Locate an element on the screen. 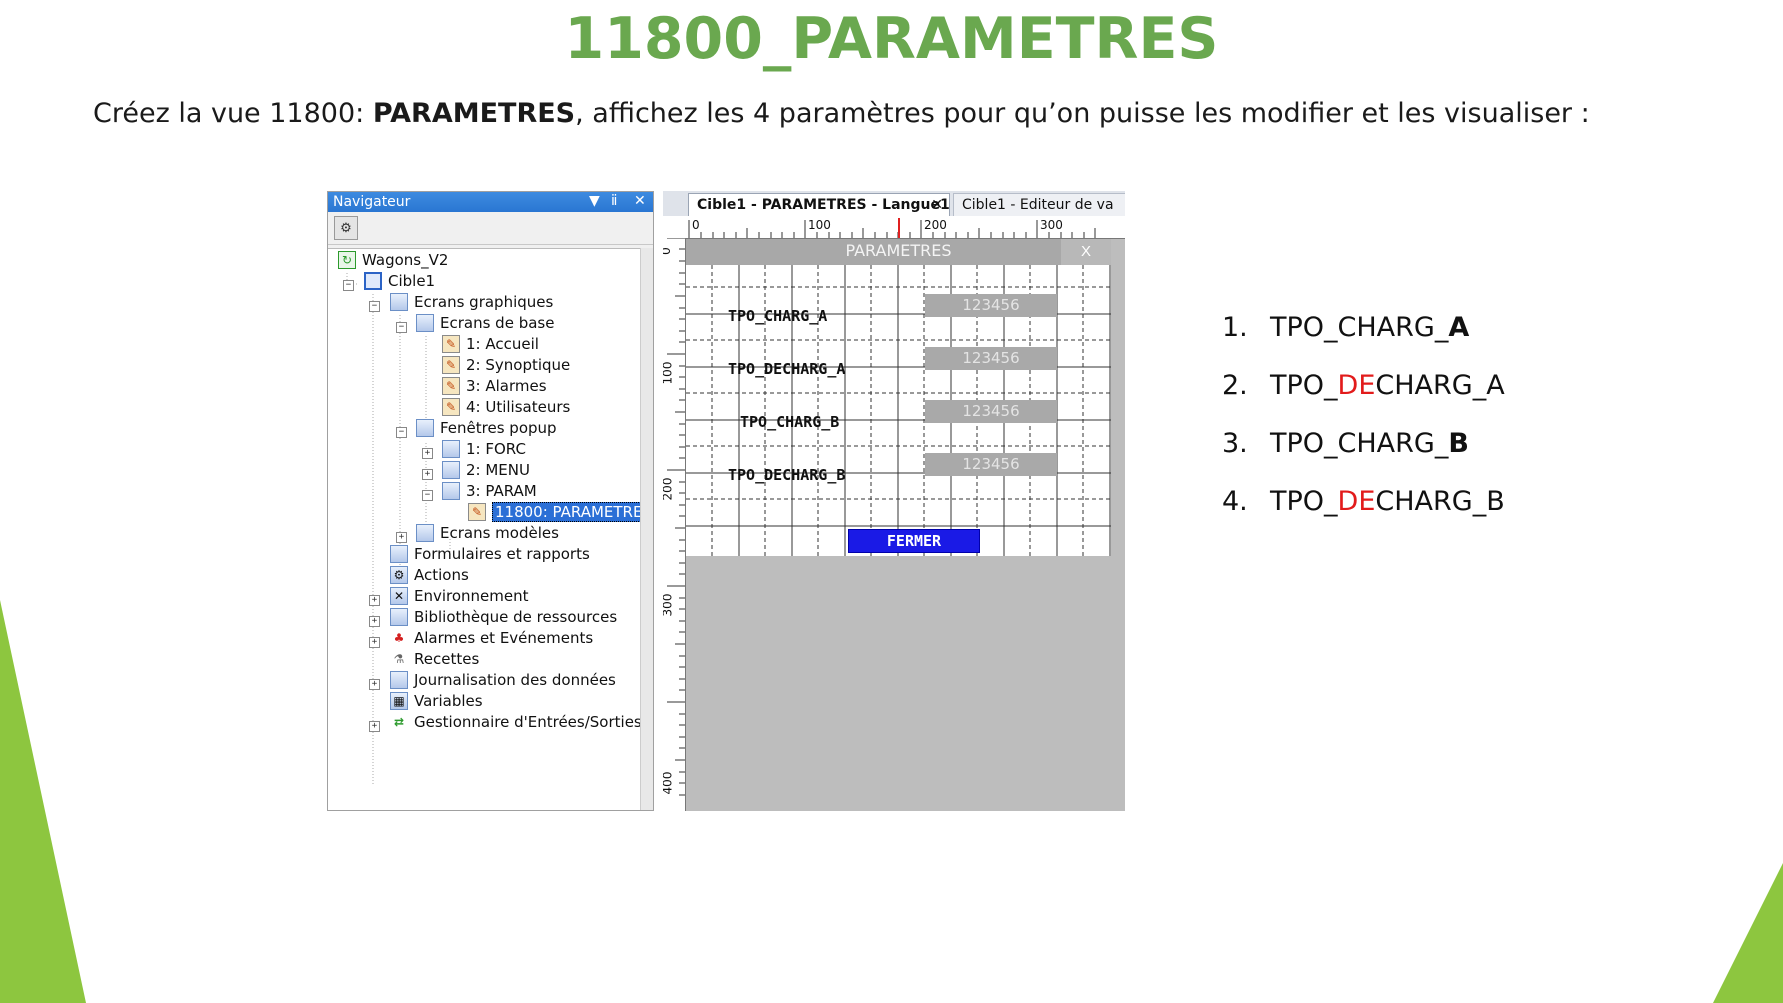 The height and width of the screenshot is (1003, 1783). tree-item-environnement: ✕ Environnement is located at coordinates (459, 596).